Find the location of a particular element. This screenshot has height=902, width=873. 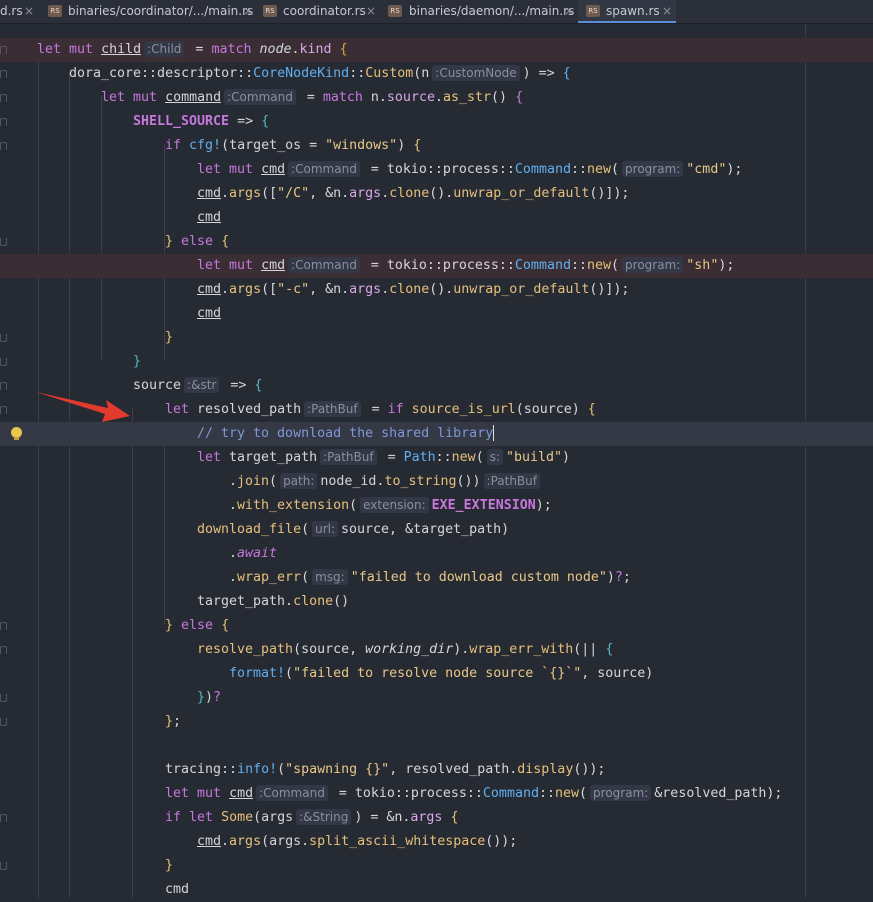

tab-coordinator-main-rs: RS binaries/coordinator/.../main.rs × is located at coordinates (149, 11).